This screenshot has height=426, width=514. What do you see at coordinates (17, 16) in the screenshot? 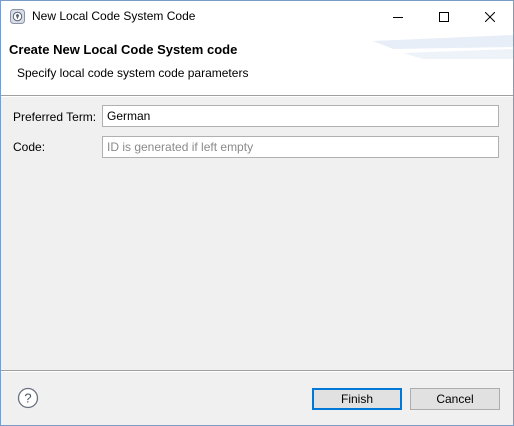
I see `app-icon` at bounding box center [17, 16].